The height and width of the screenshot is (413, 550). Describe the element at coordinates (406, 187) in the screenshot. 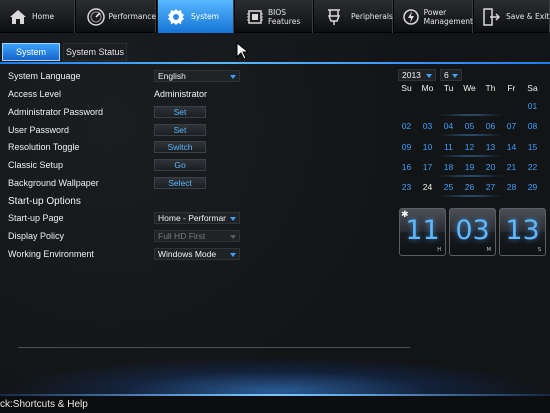

I see `calendar-day: 23` at that location.